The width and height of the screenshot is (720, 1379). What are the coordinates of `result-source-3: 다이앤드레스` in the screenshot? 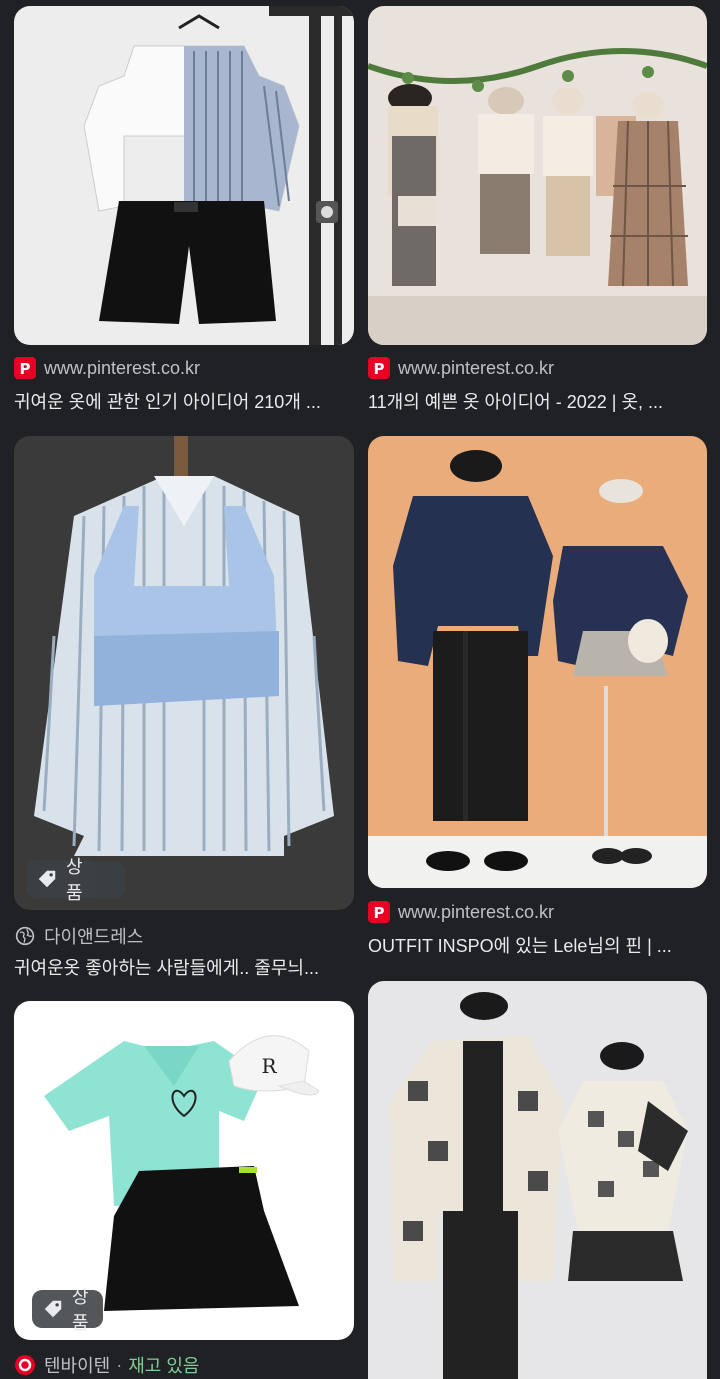 It's located at (78, 936).